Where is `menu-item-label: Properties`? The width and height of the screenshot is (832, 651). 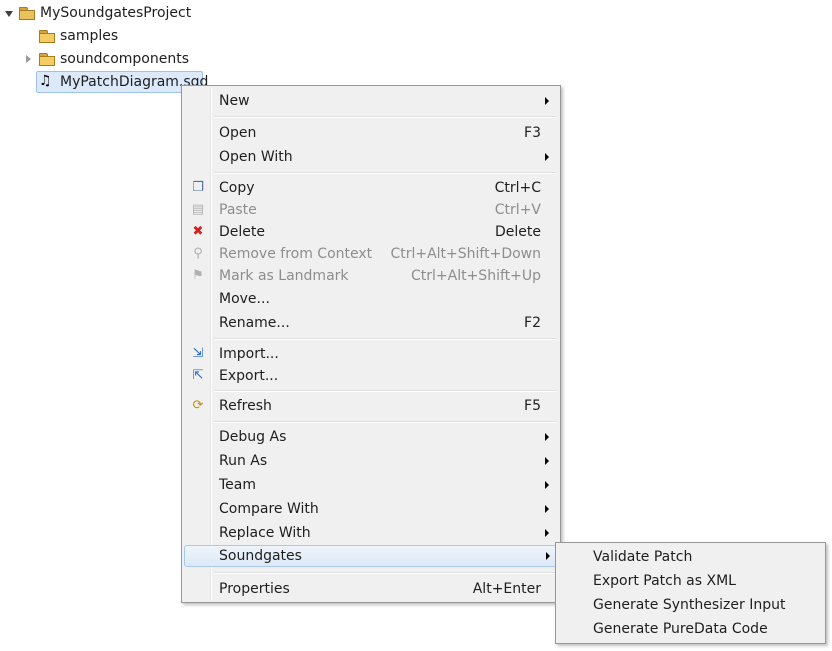 menu-item-label: Properties is located at coordinates (254, 589).